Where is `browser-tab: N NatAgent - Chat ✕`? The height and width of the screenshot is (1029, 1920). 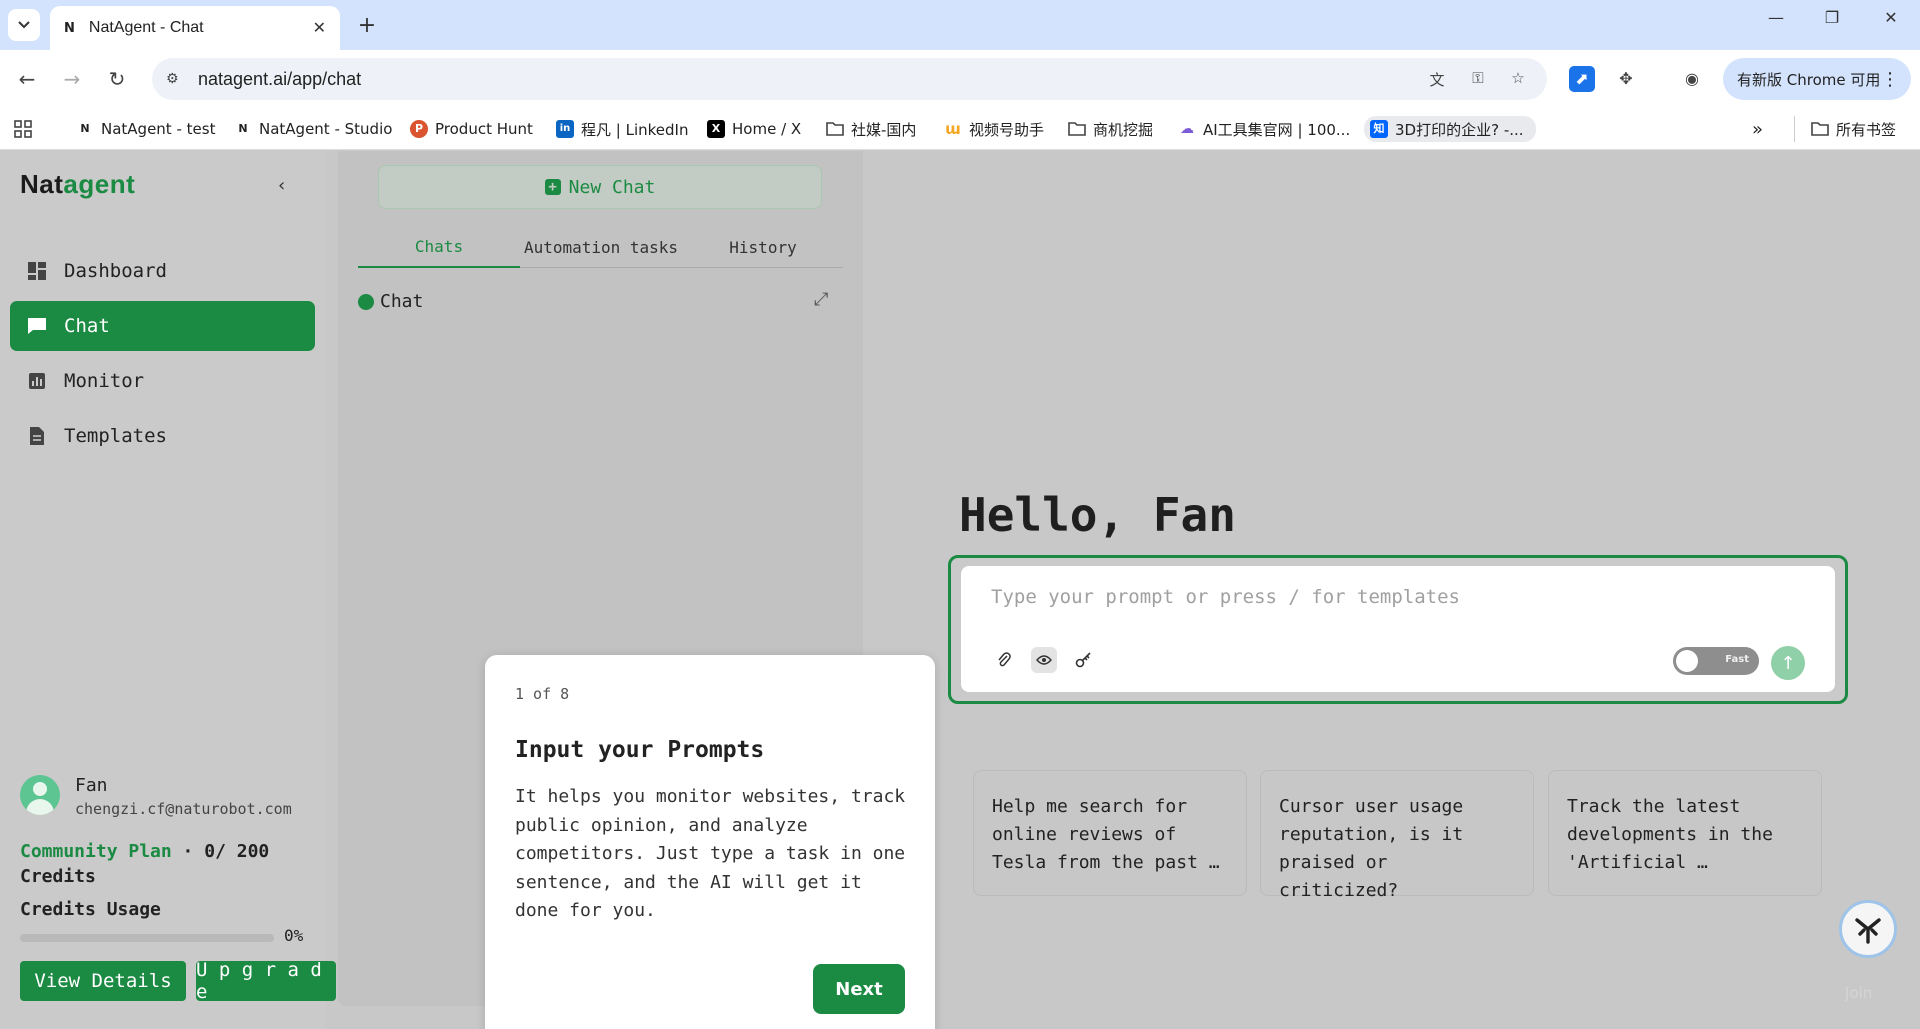
browser-tab: N NatAgent - Chat ✕ is located at coordinates (195, 28).